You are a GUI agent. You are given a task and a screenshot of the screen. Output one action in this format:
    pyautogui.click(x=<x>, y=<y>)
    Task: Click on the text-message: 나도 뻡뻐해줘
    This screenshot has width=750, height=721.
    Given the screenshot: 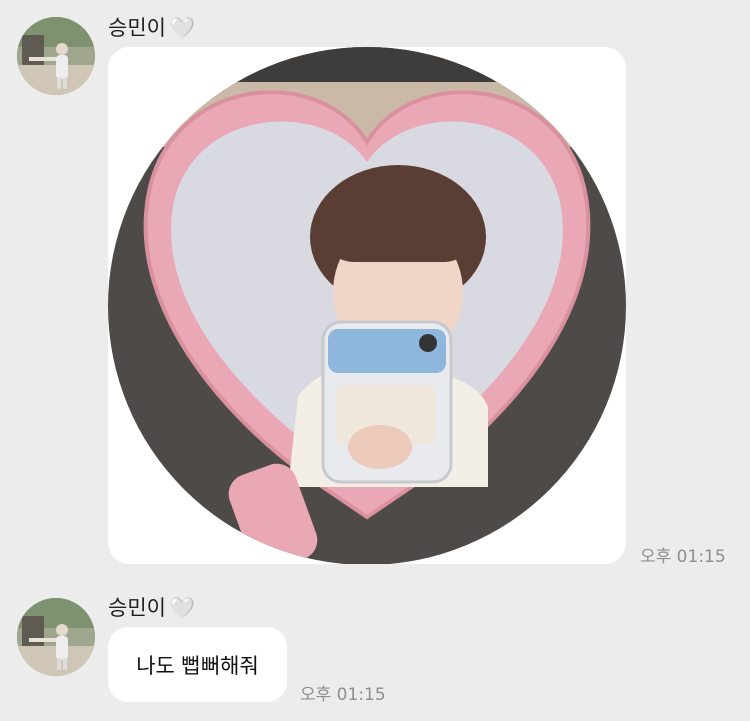 What is the action you would take?
    pyautogui.click(x=197, y=664)
    